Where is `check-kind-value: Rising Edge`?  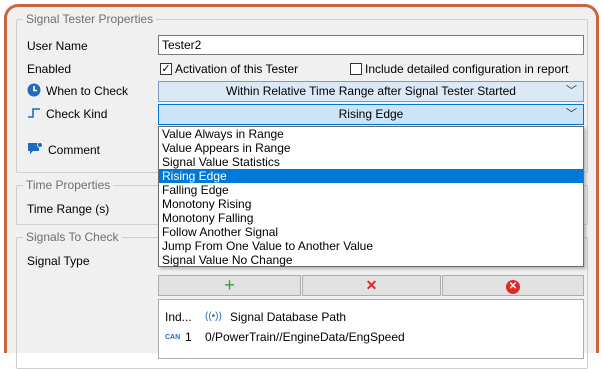
check-kind-value: Rising Edge is located at coordinates (371, 114).